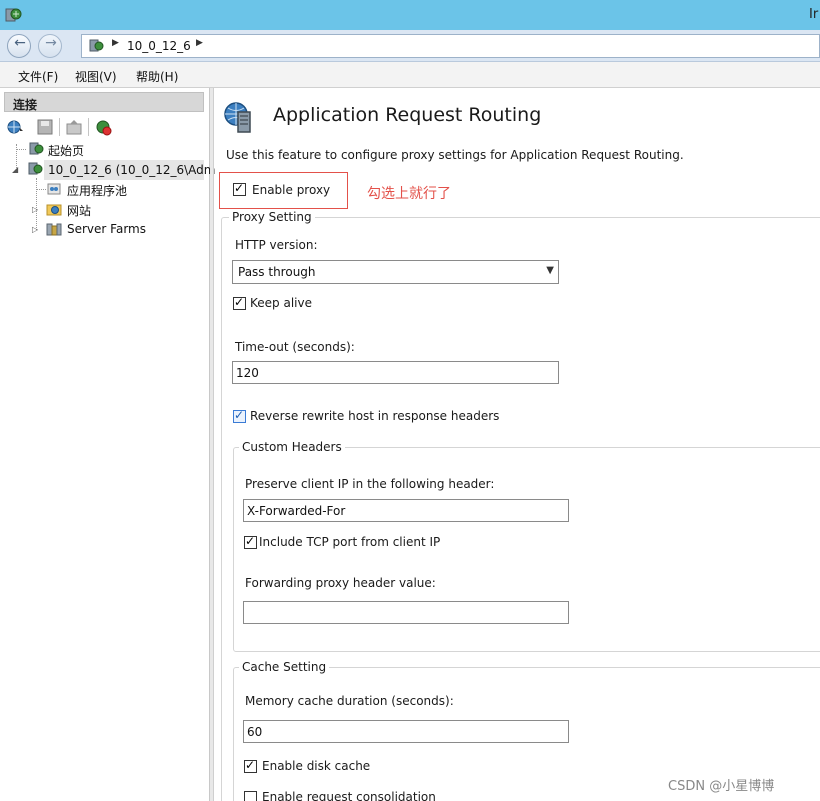  Describe the element at coordinates (255, 732) in the screenshot. I see `memory-cache-value: 60` at that location.